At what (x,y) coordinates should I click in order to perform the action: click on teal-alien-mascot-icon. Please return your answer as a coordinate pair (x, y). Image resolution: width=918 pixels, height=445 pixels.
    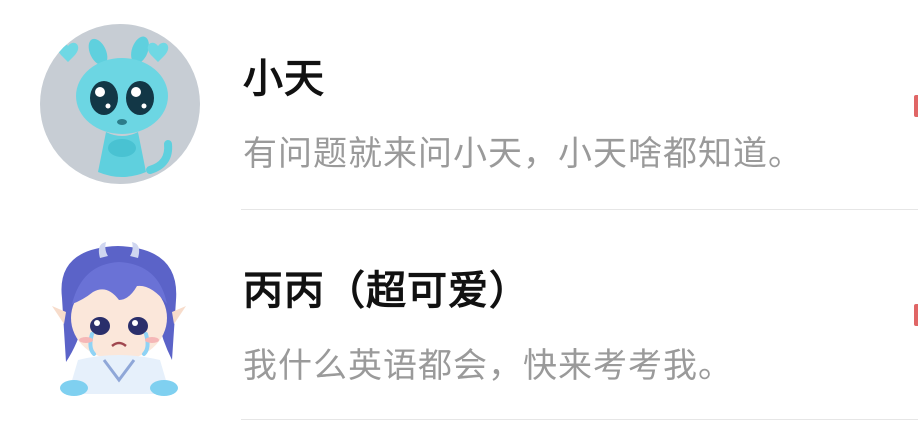
    Looking at the image, I should click on (115, 106).